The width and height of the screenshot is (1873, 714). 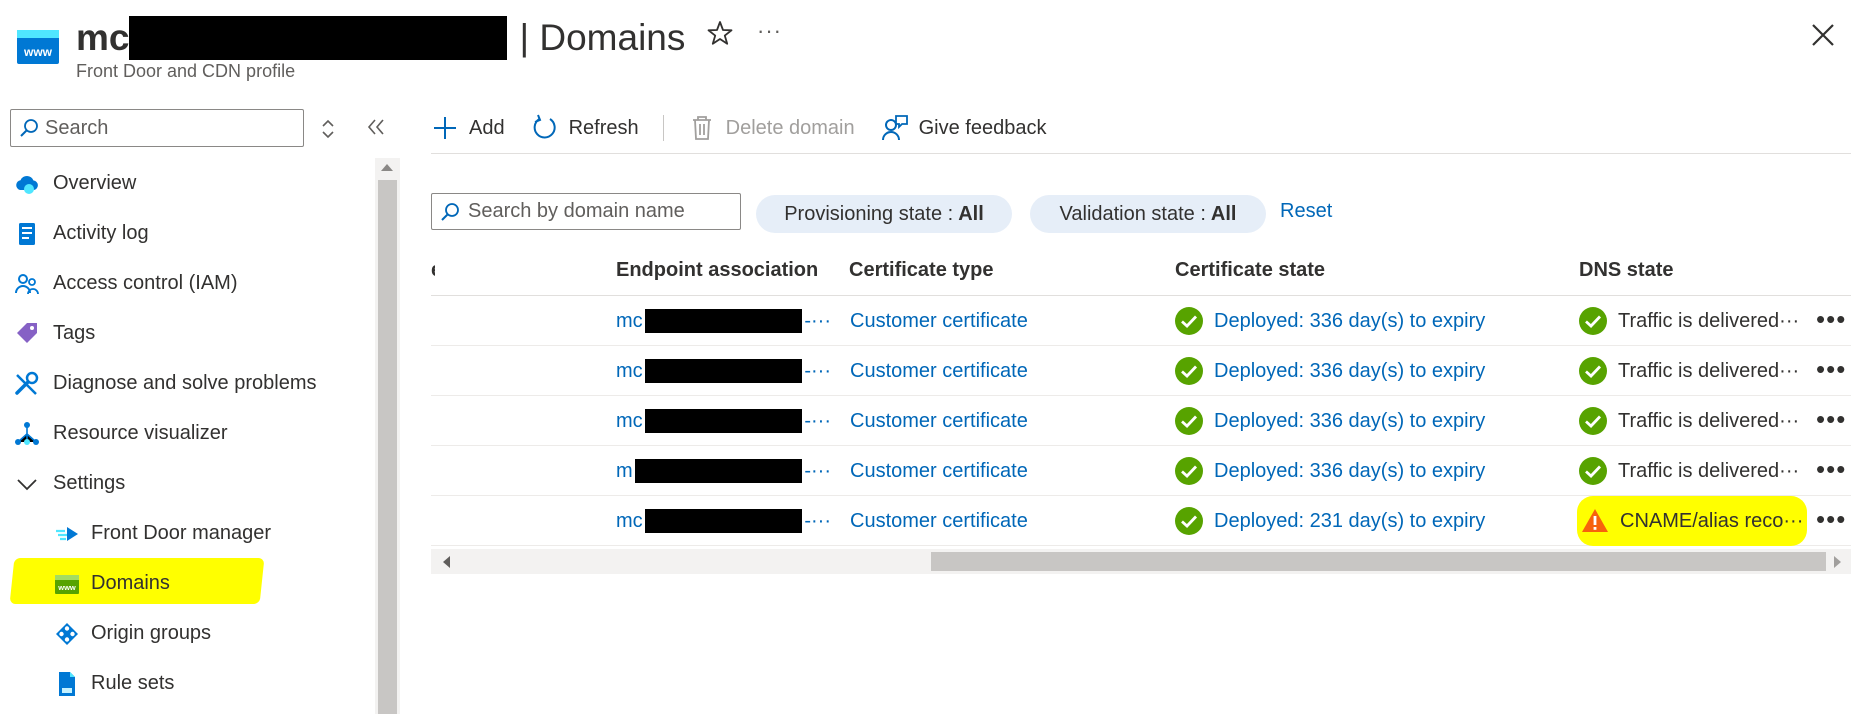 I want to click on warning-triangle-icon, so click(x=1595, y=520).